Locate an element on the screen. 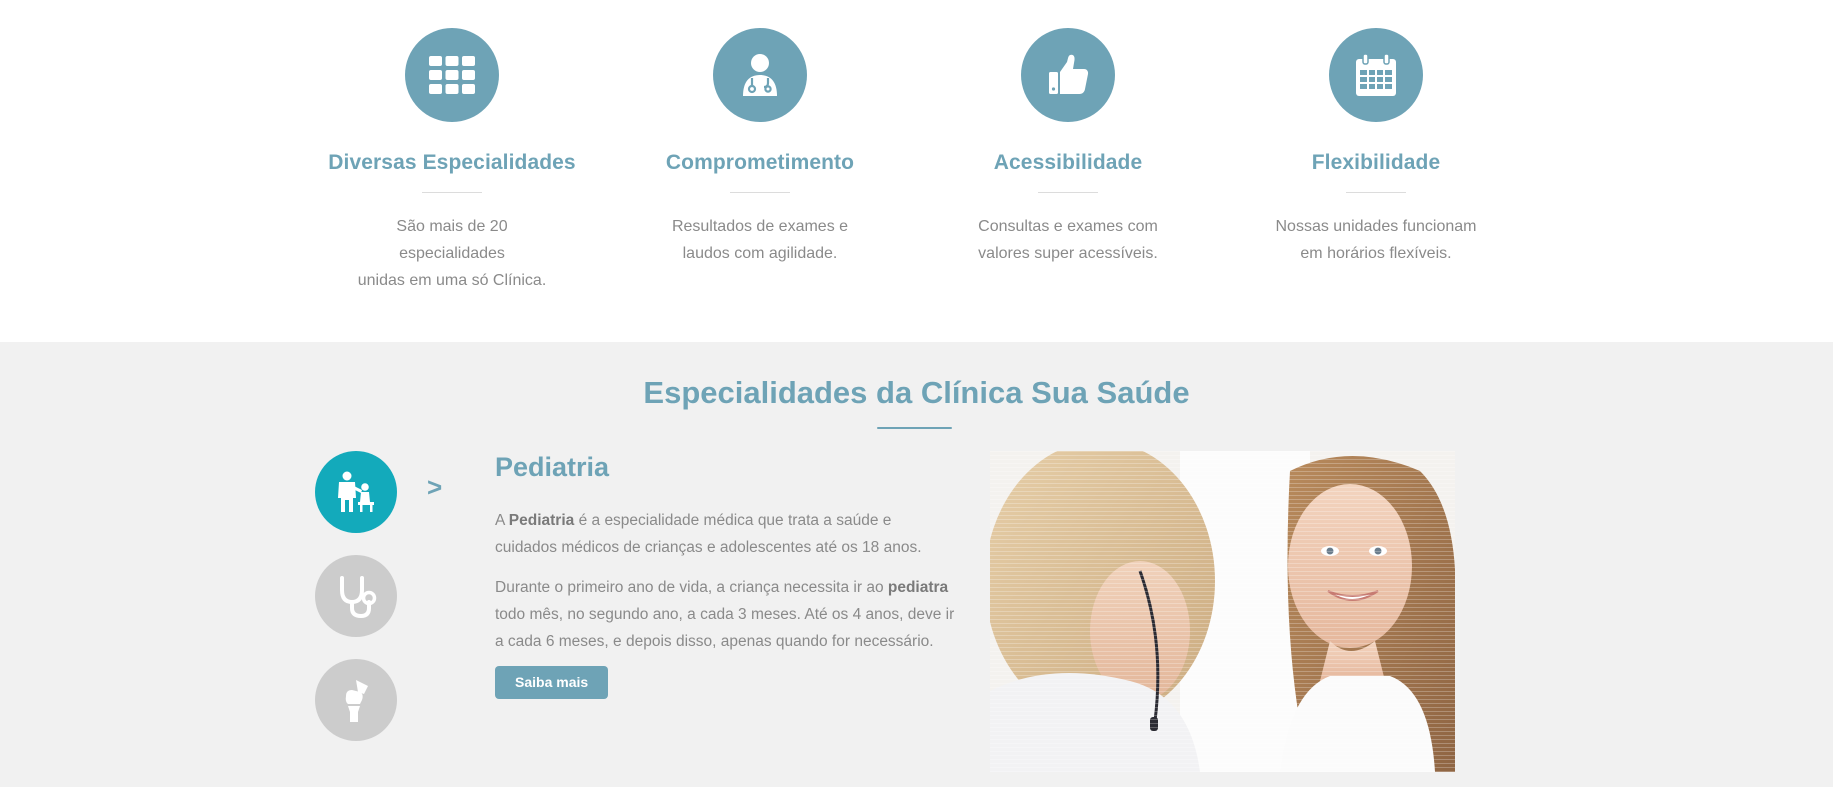  feature-title: Acessibilidade is located at coordinates (1068, 162).